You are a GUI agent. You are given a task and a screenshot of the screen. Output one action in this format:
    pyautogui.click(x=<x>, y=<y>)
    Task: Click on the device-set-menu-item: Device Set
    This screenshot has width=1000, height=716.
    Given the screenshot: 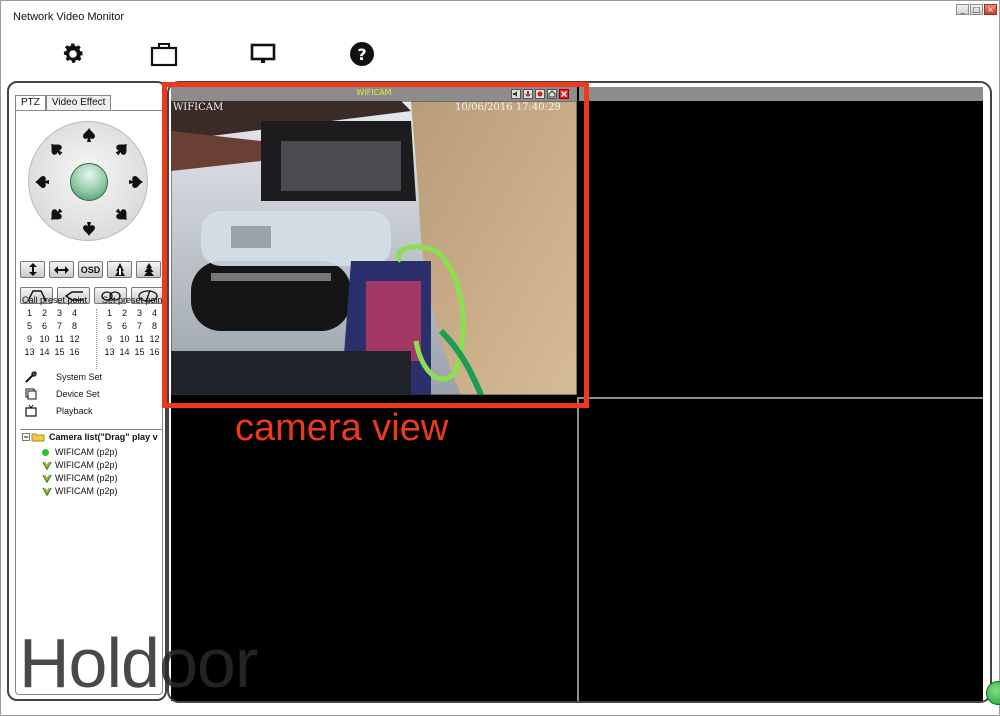 What is the action you would take?
    pyautogui.click(x=62, y=394)
    